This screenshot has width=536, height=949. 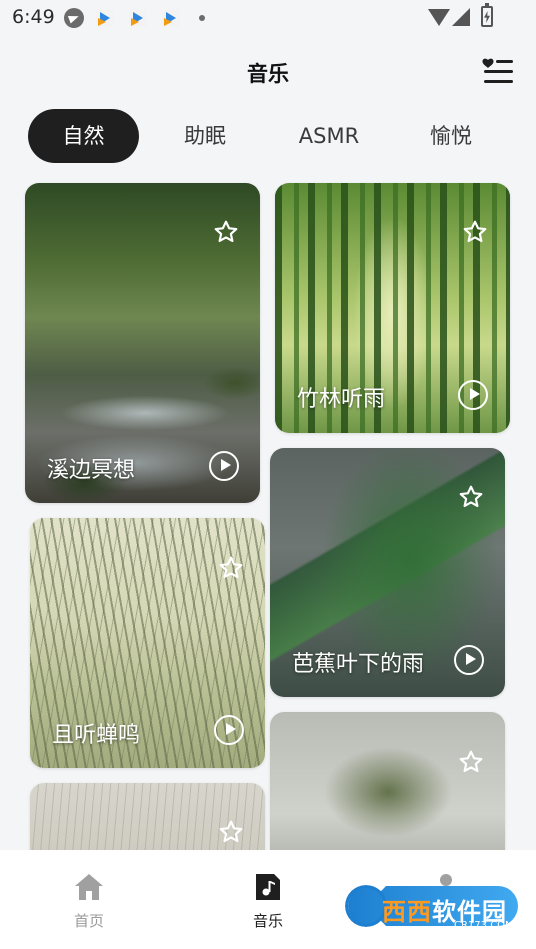 What do you see at coordinates (205, 136) in the screenshot?
I see `tab-sleep: 助眠` at bounding box center [205, 136].